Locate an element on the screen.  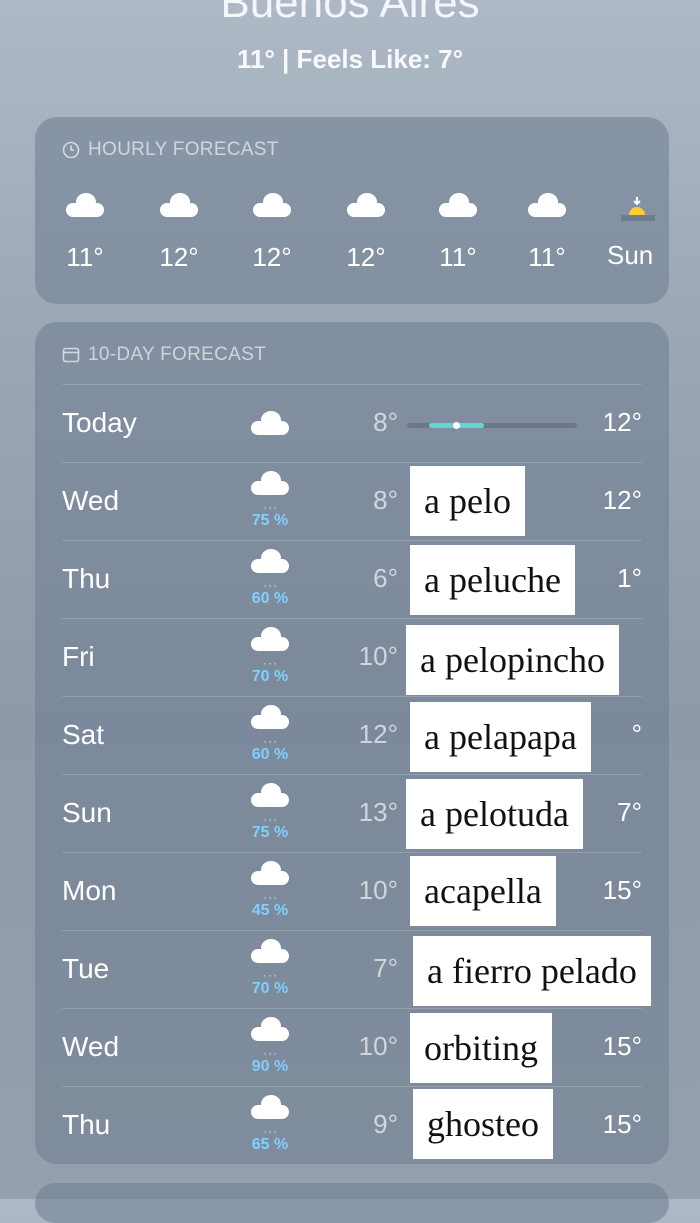
forecast-day: Fri is located at coordinates (78, 656).